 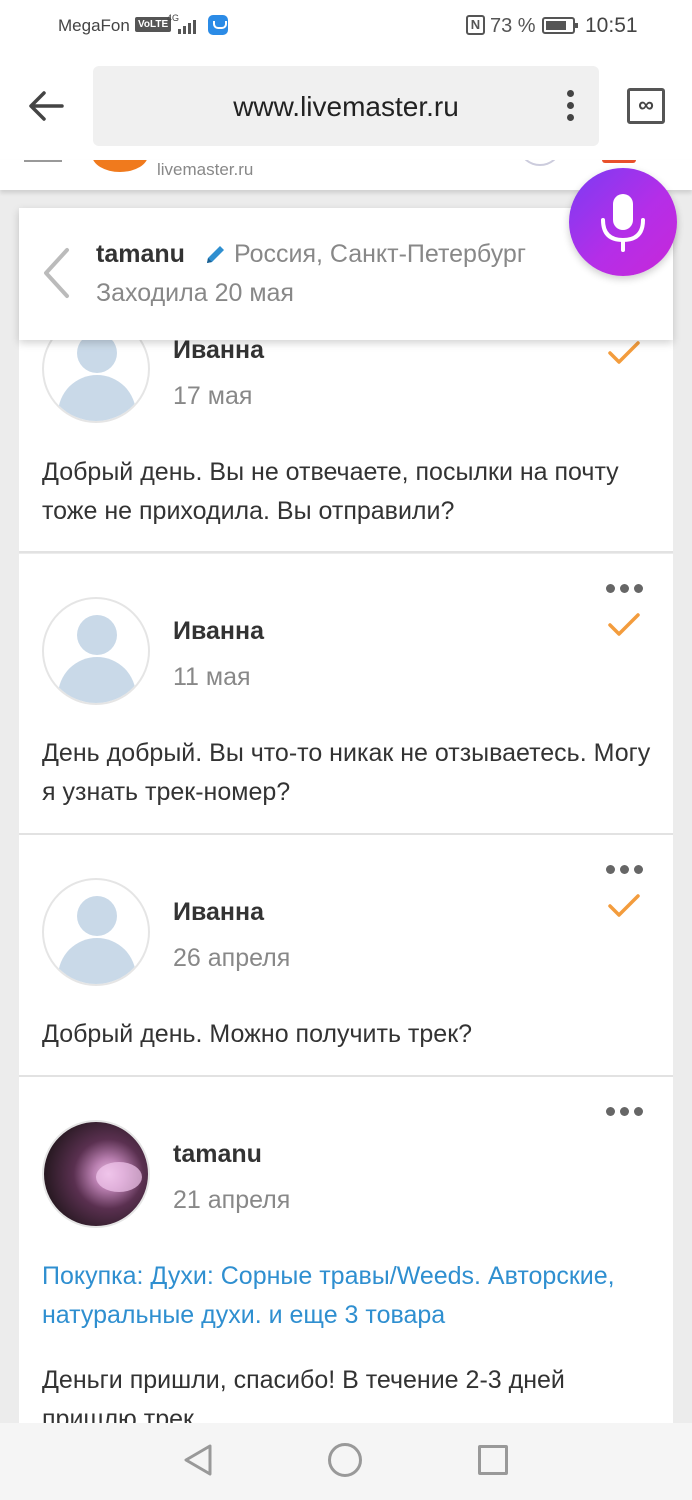 What do you see at coordinates (232, 1200) in the screenshot?
I see `message-date: 21 апреля` at bounding box center [232, 1200].